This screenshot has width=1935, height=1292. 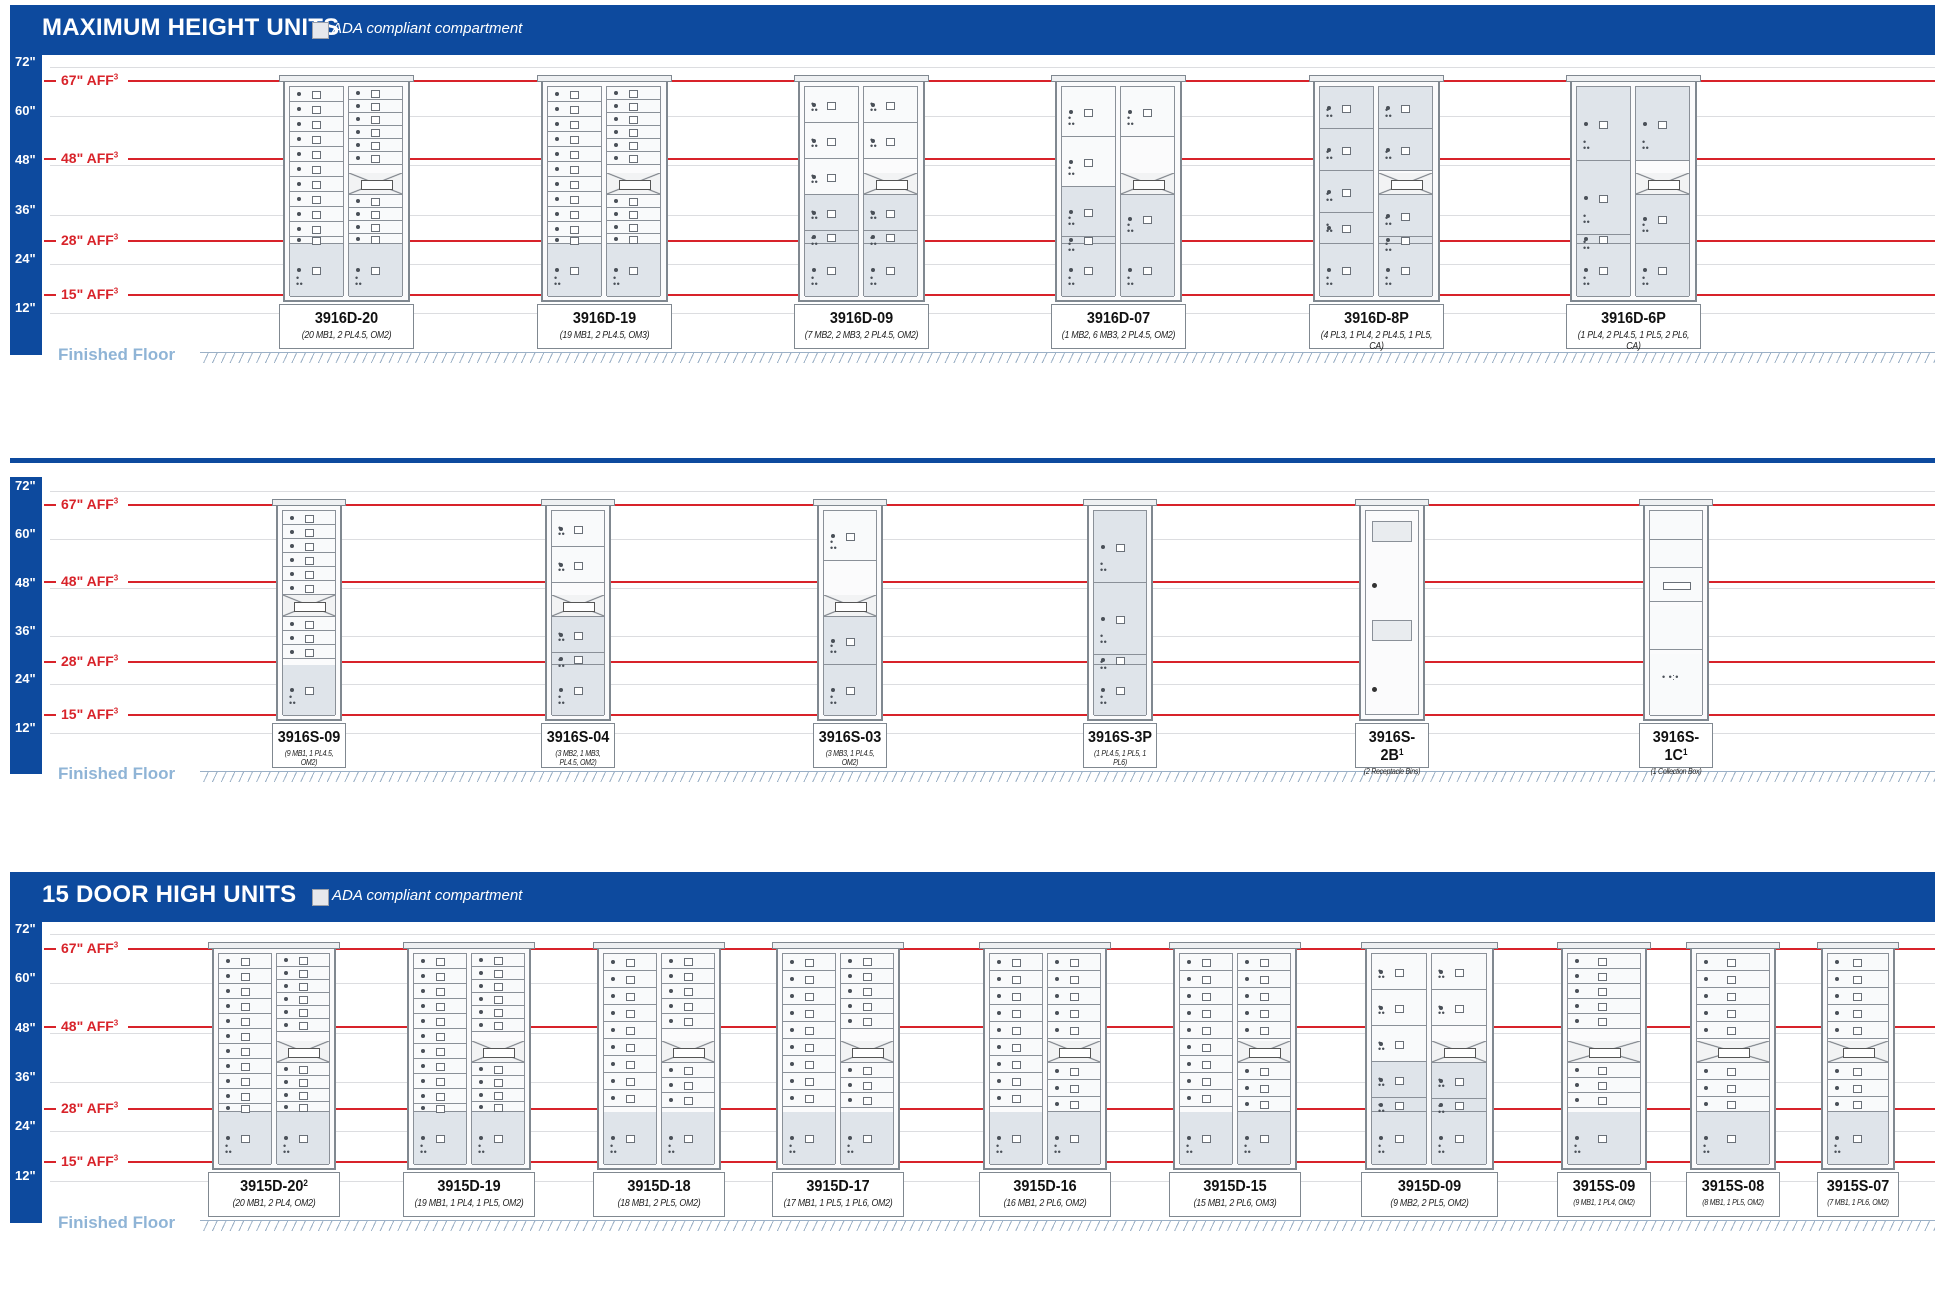 I want to click on mailbox-unit: • •• 3915S-07 (7 MB1, 1 PL6, OM2), so click(x=1858, y=1079).